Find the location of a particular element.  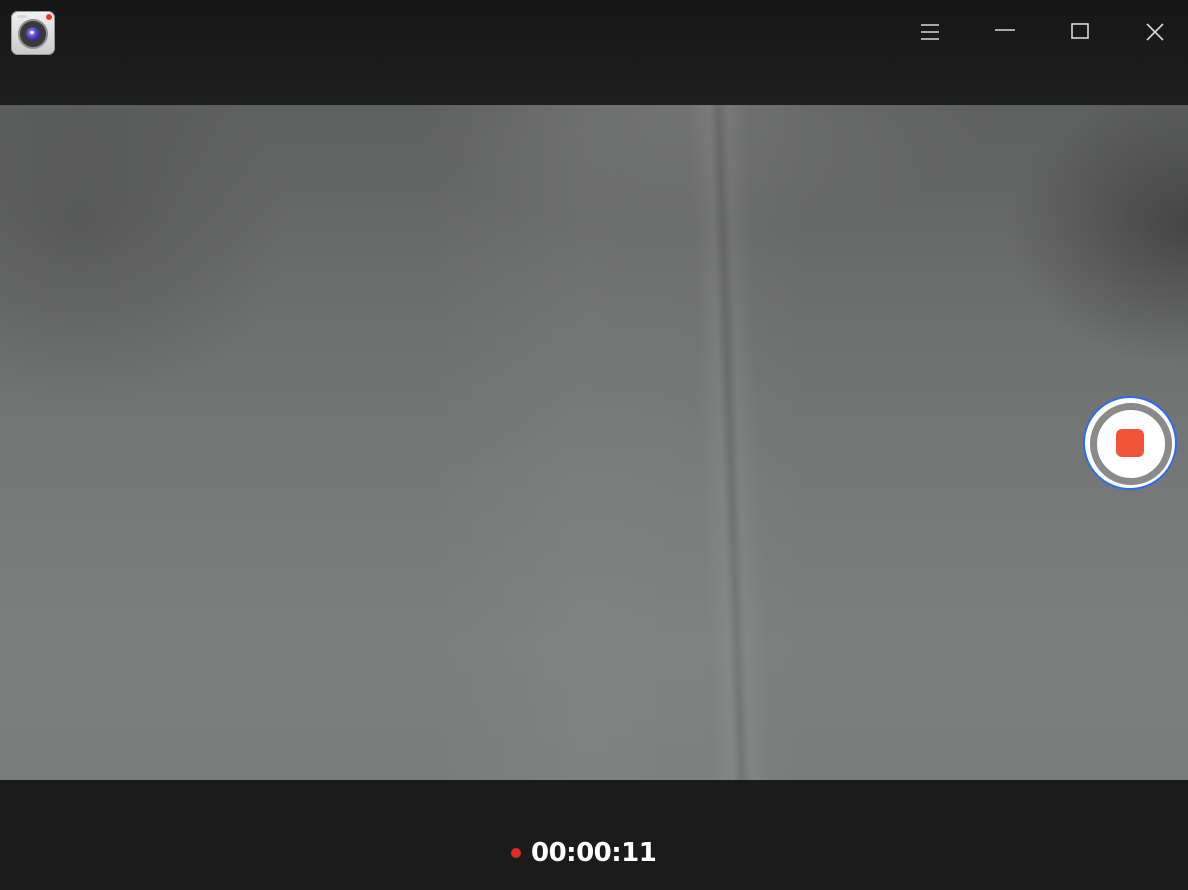

camera-app-icon is located at coordinates (33, 33).